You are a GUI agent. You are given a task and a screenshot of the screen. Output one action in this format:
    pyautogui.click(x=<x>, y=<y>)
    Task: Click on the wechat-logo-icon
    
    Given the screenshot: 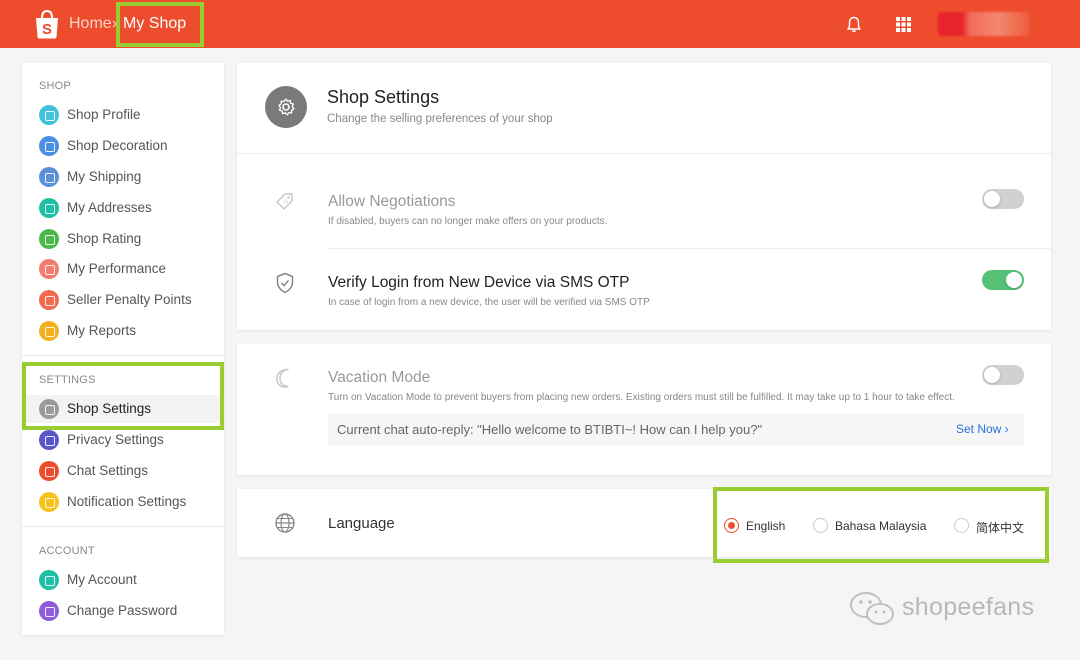 What is the action you would take?
    pyautogui.click(x=872, y=608)
    